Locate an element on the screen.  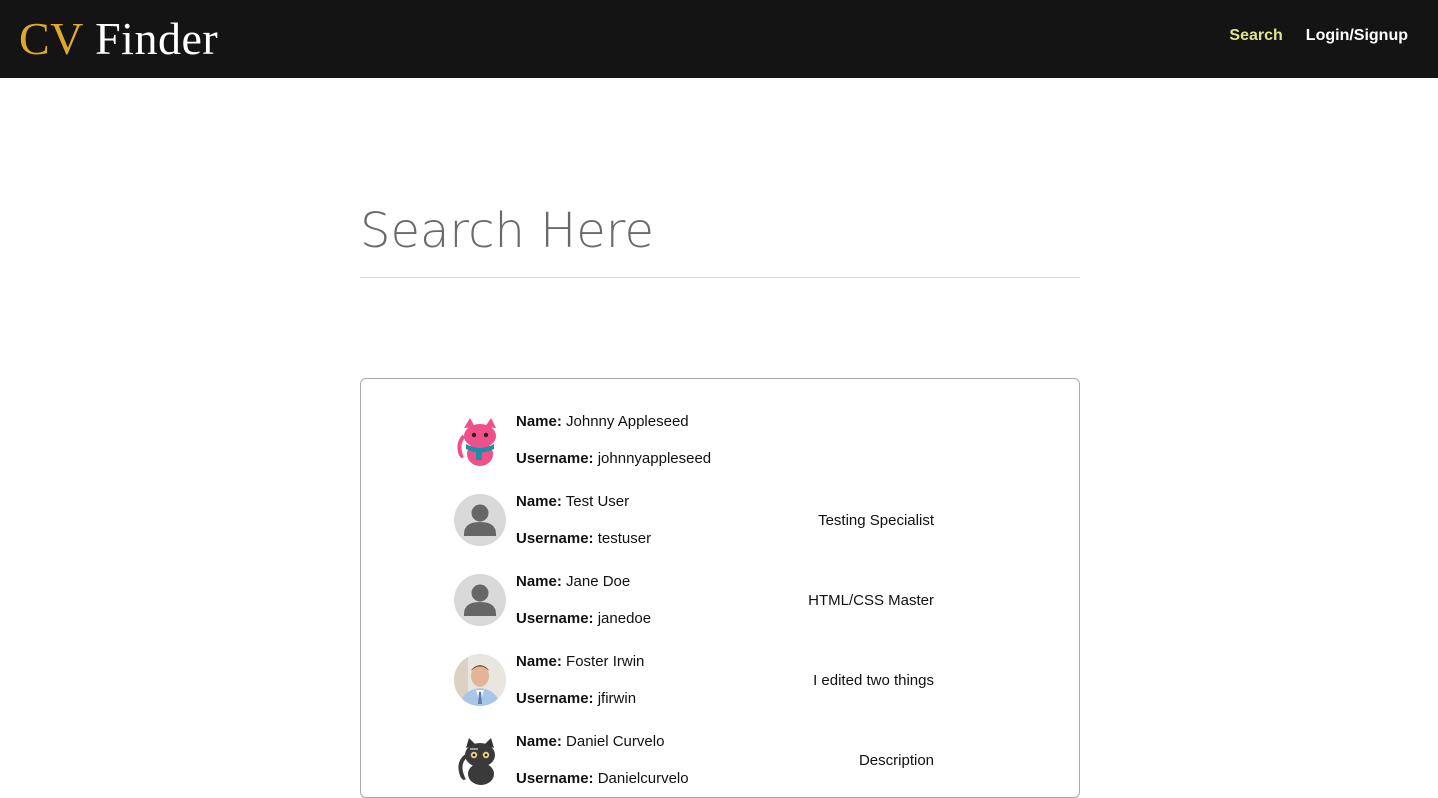
brand-logo: CV Finder is located at coordinates (118, 39).